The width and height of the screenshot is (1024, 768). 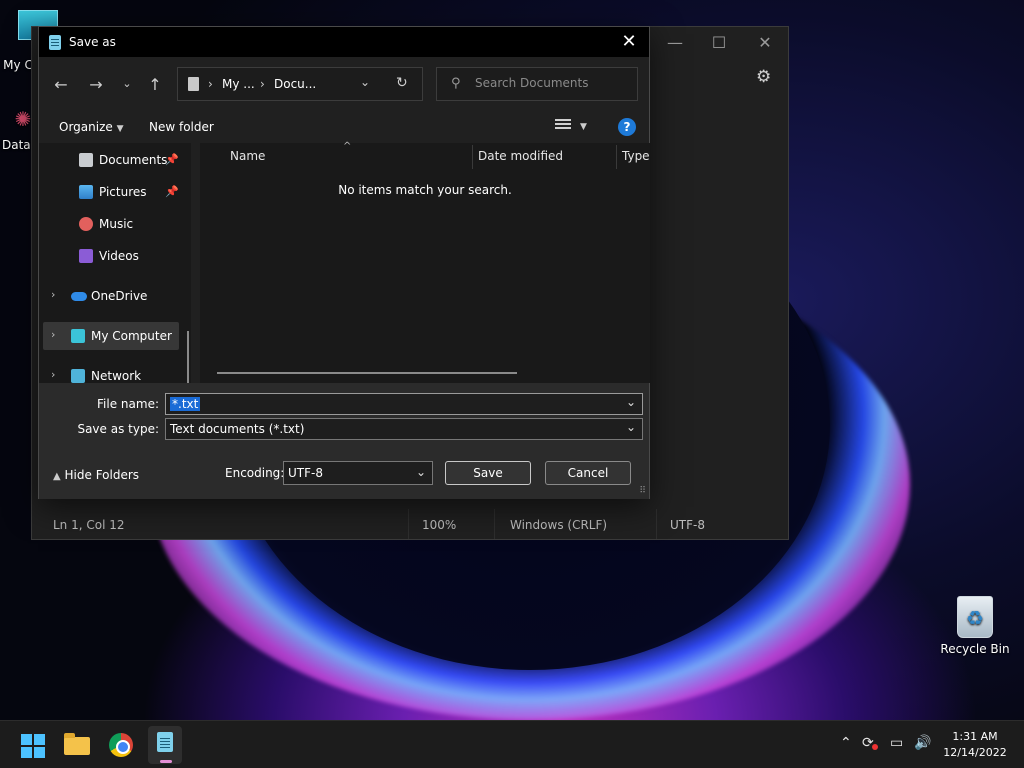 What do you see at coordinates (181, 127) in the screenshot?
I see `new-folder-button: New folder` at bounding box center [181, 127].